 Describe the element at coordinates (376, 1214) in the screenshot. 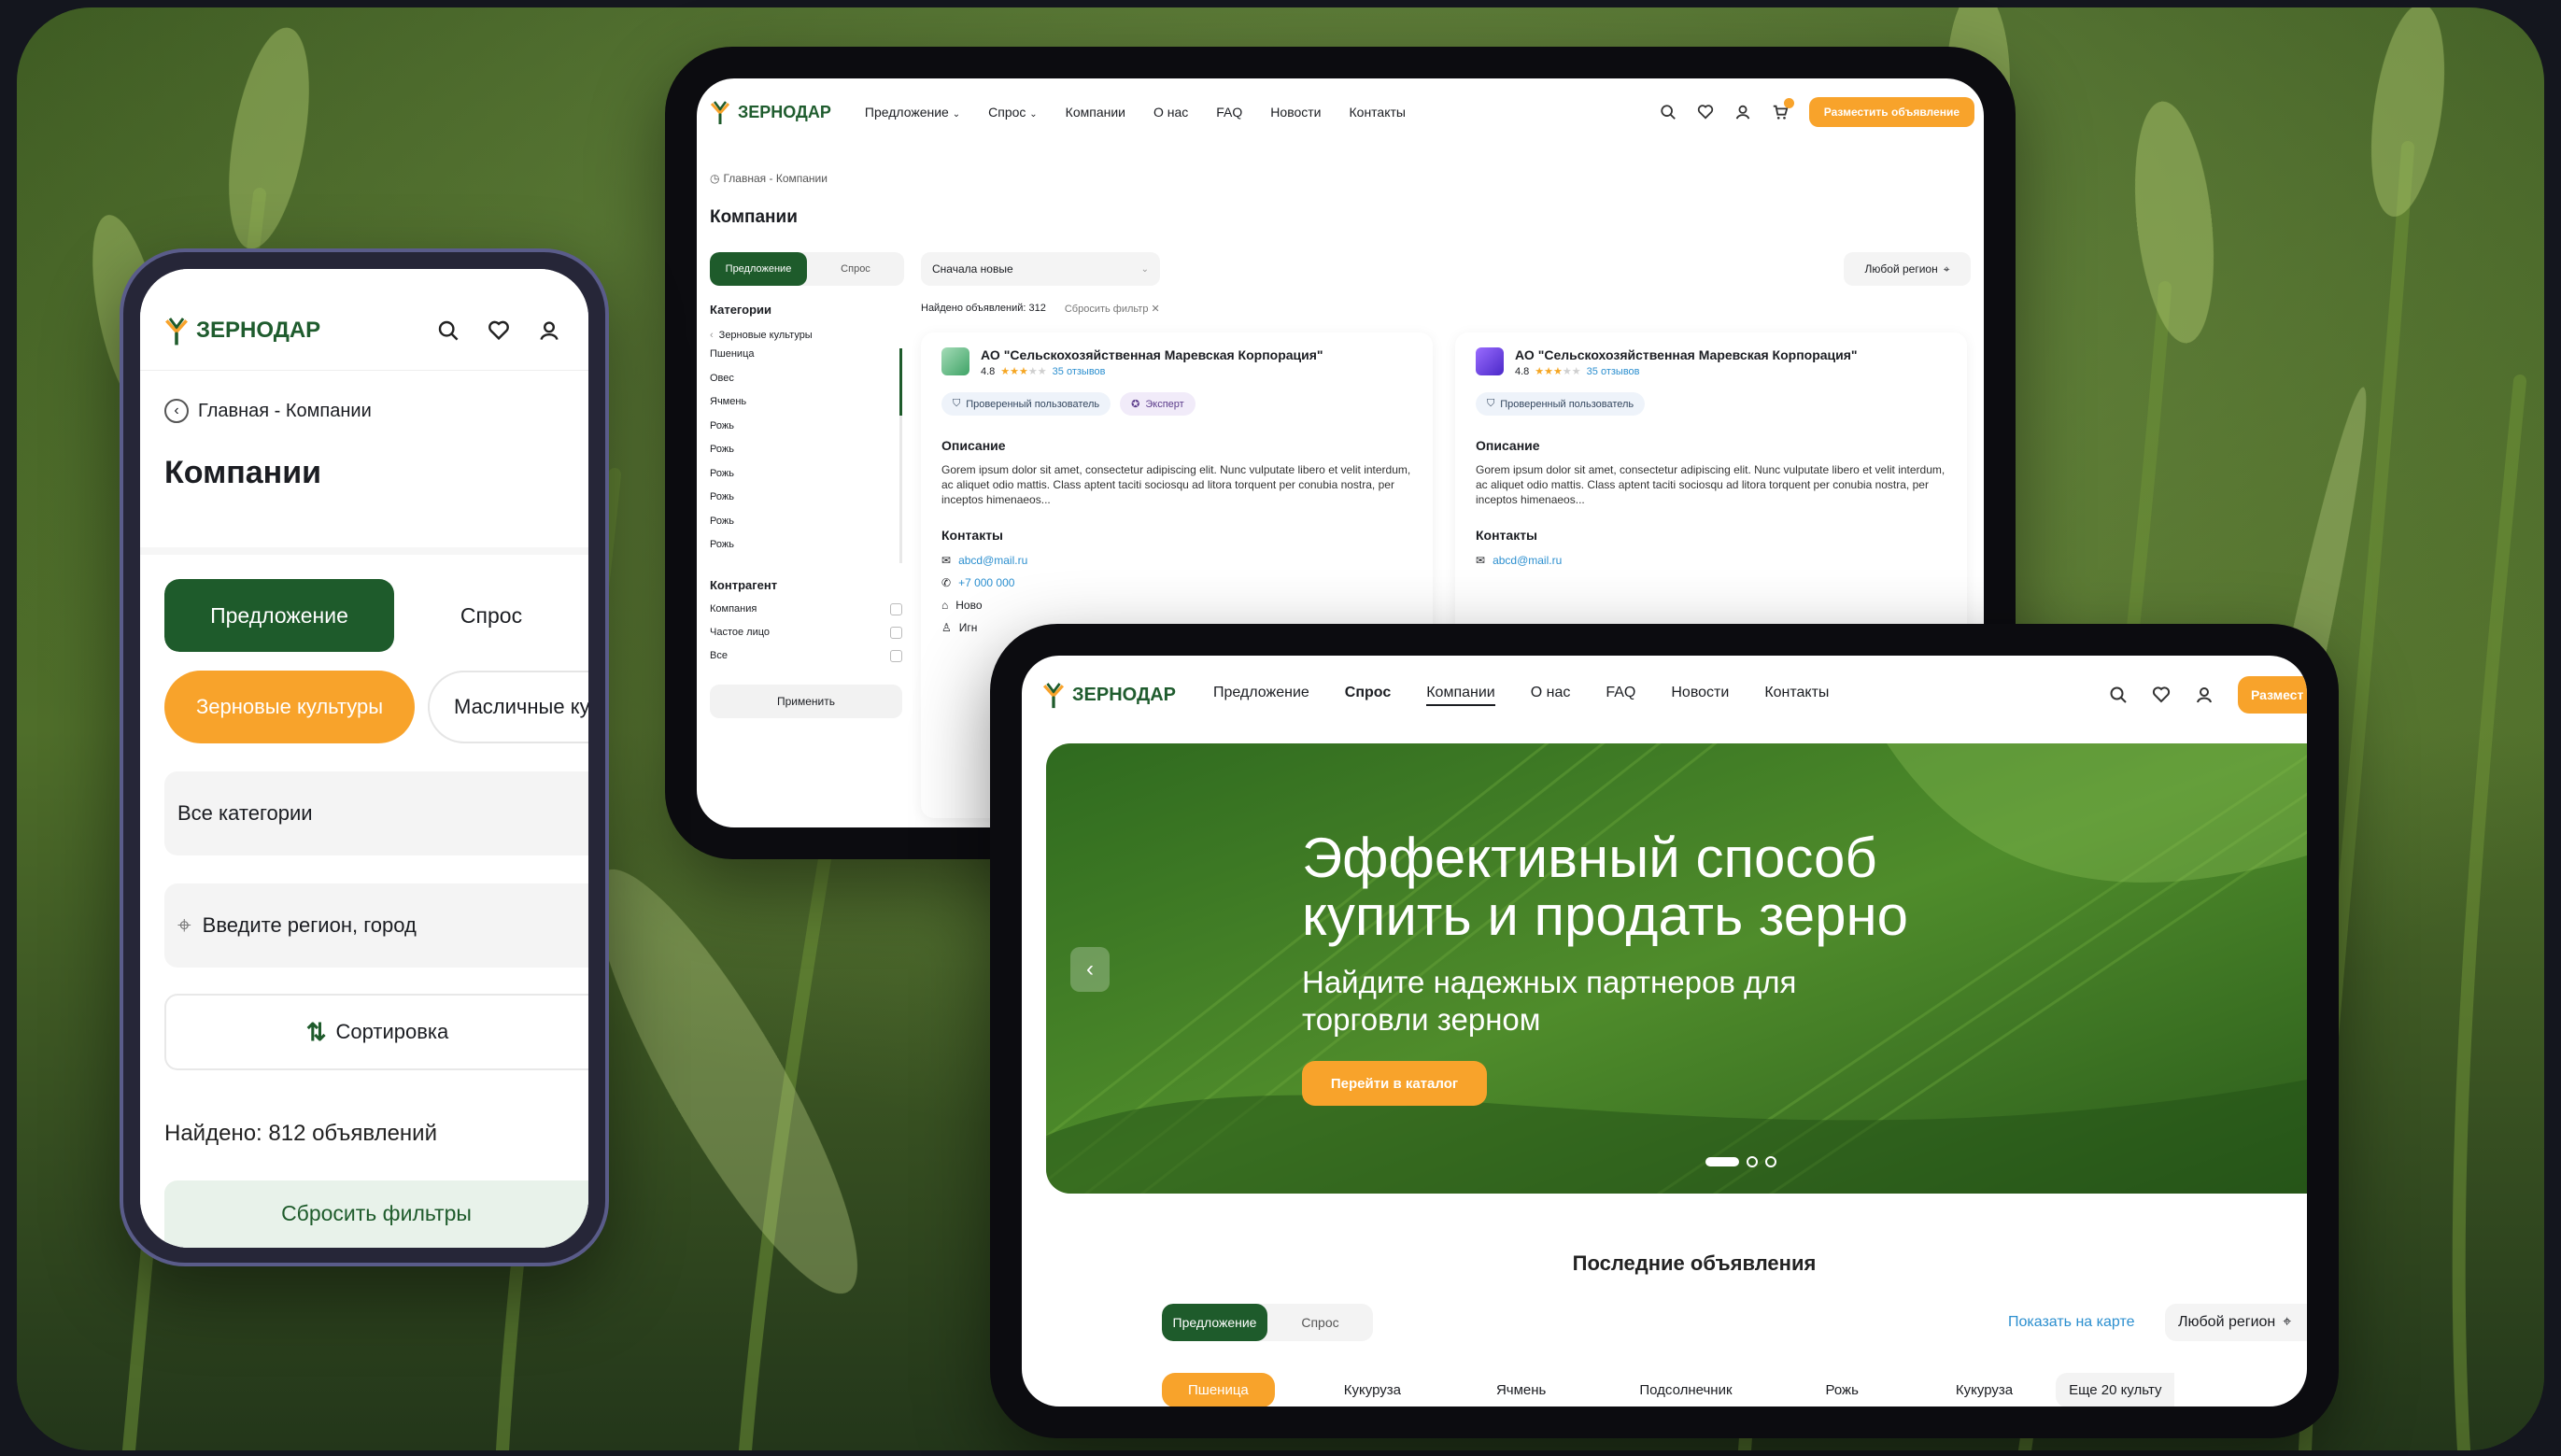

I see `reset-filters-button: Сбросить фильтры` at that location.